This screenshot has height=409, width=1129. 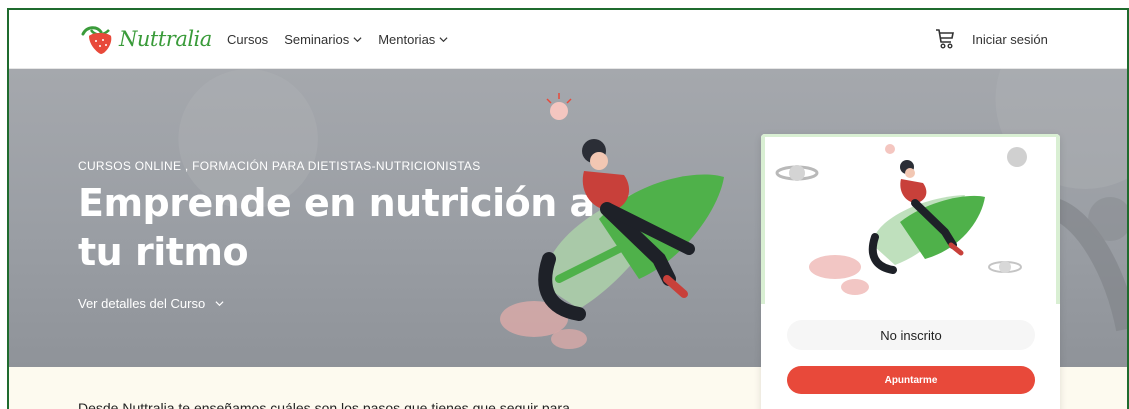 I want to click on enroll-button: Apuntarme, so click(x=911, y=380).